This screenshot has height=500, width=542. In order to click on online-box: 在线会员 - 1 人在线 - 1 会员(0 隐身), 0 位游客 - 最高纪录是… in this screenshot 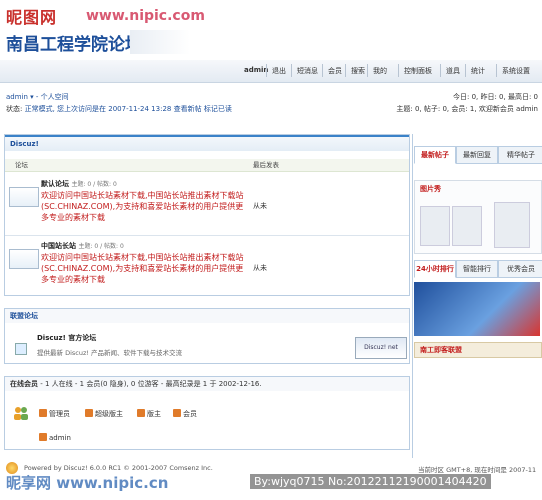, I will do `click(207, 413)`.